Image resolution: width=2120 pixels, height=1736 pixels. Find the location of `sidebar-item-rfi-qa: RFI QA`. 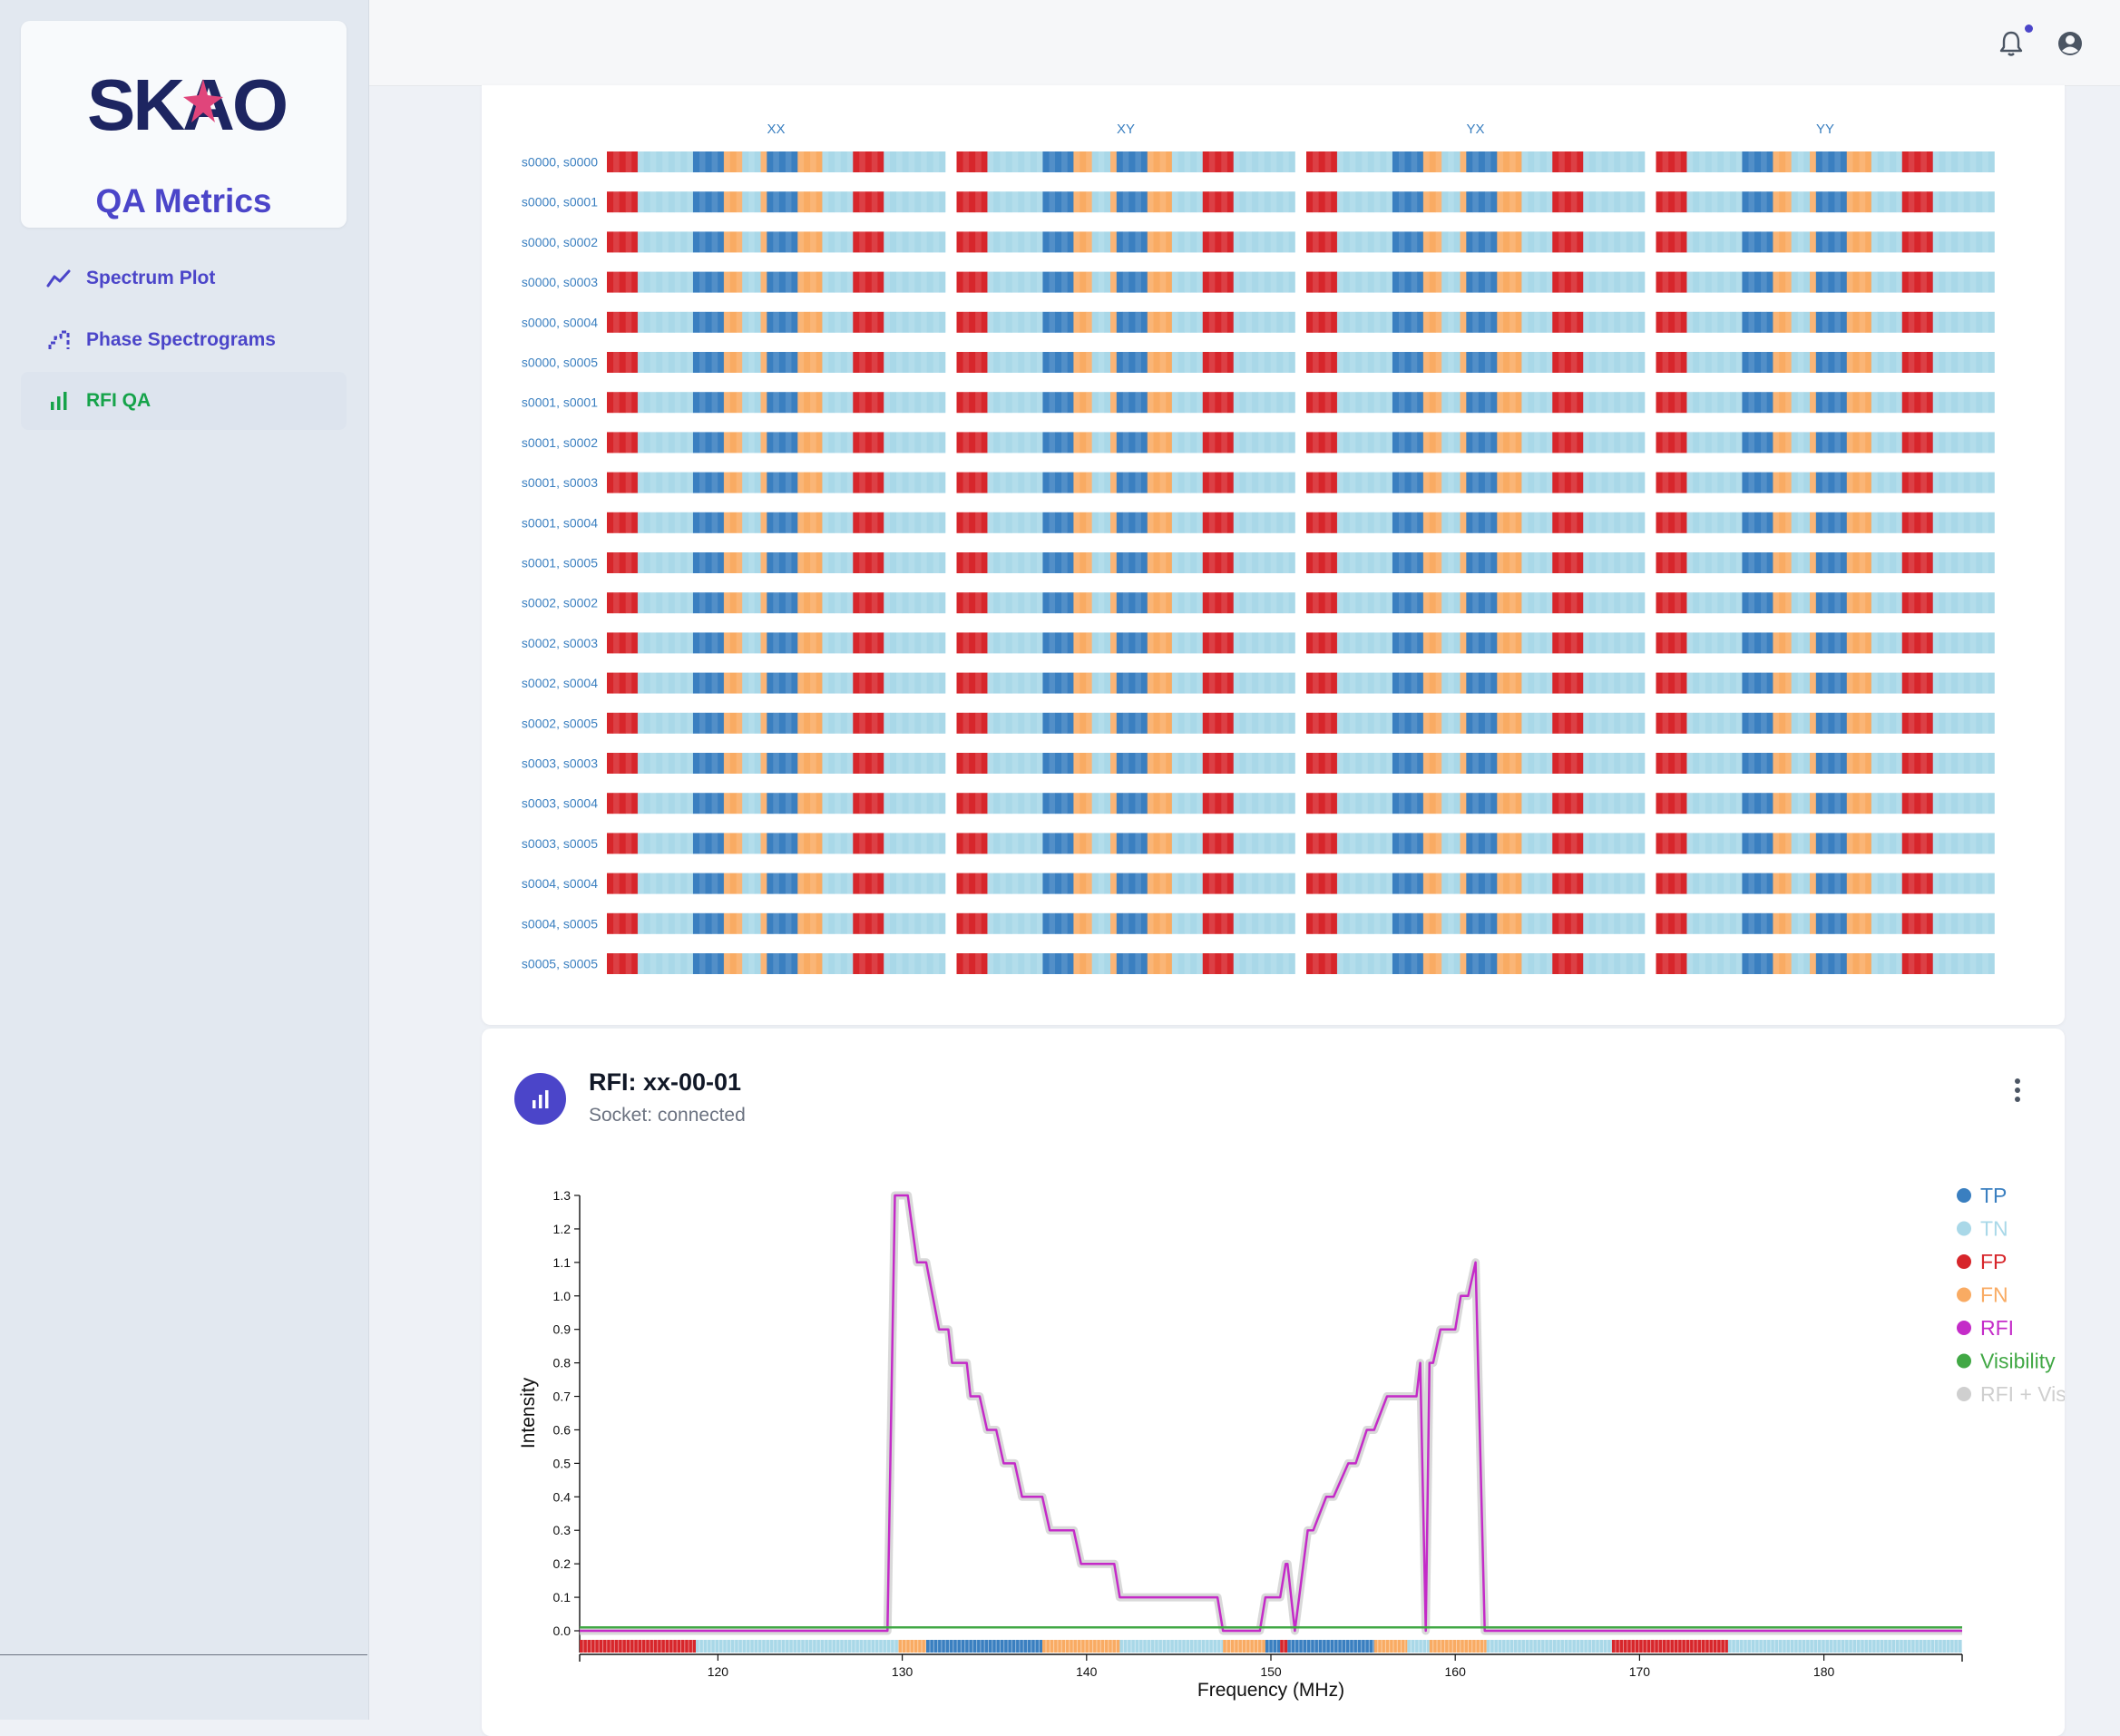

sidebar-item-rfi-qa: RFI QA is located at coordinates (184, 401).